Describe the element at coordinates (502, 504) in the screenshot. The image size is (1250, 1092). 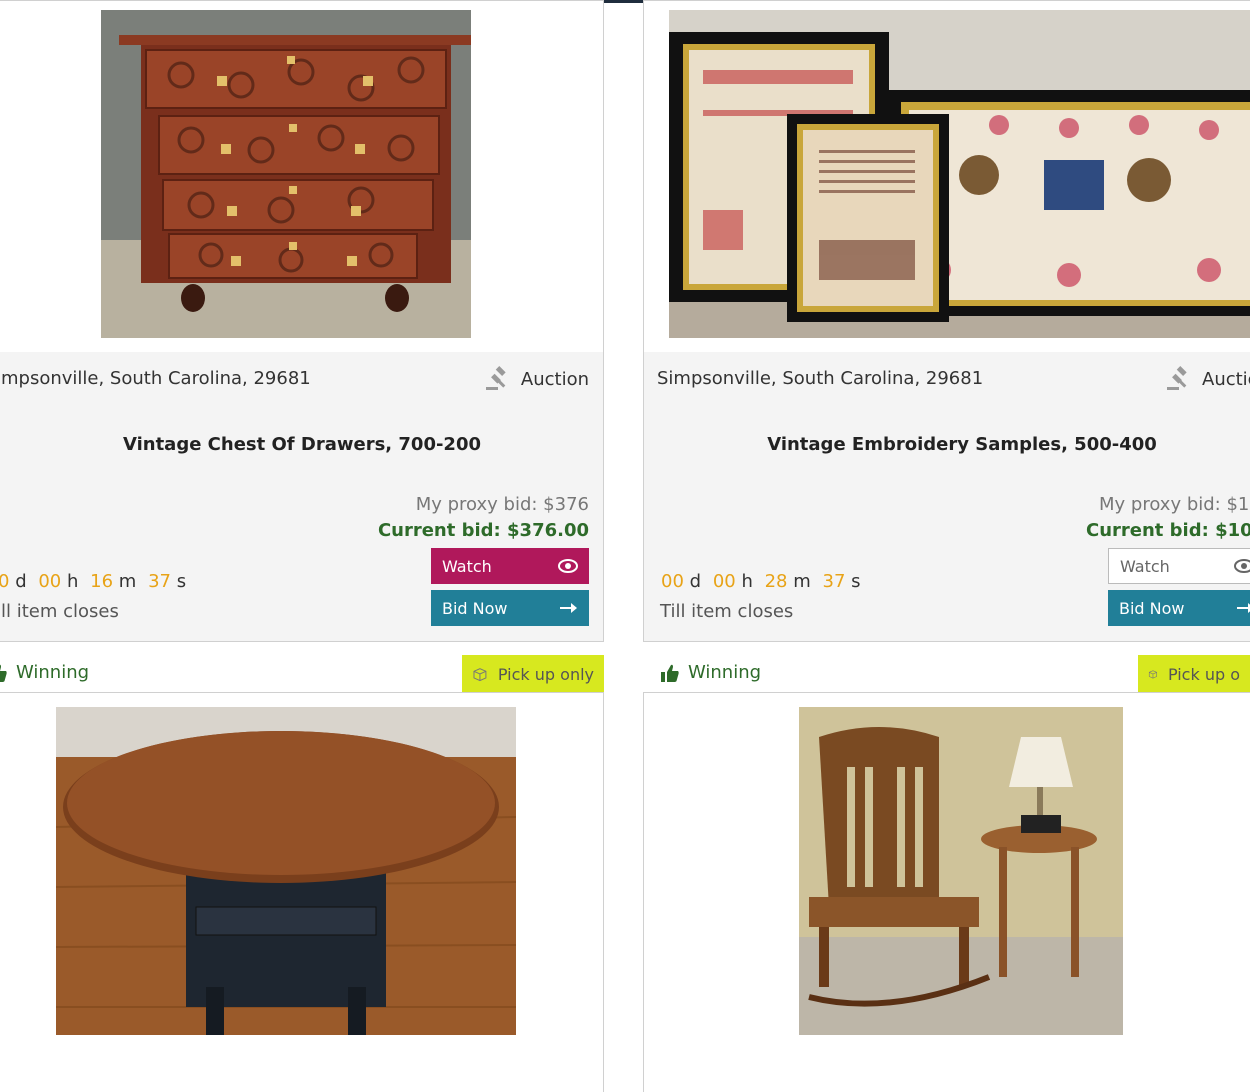
I see `proxy-bid: My proxy bid: $376` at that location.